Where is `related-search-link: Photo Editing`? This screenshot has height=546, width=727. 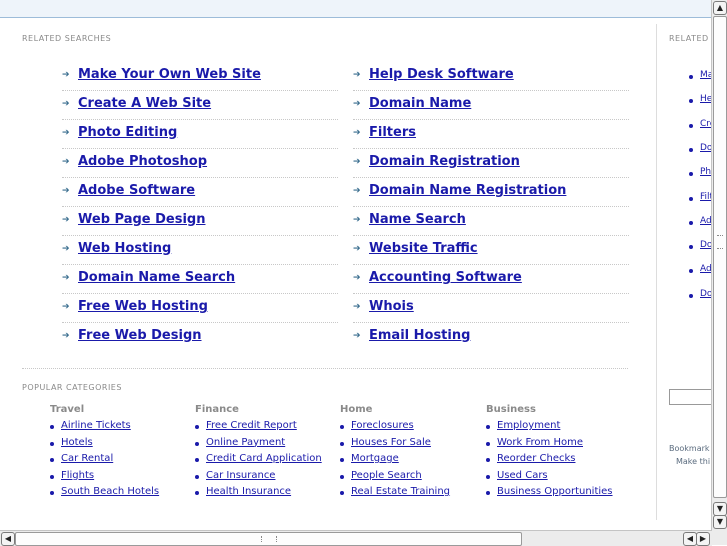
related-search-link: Photo Editing is located at coordinates (127, 132).